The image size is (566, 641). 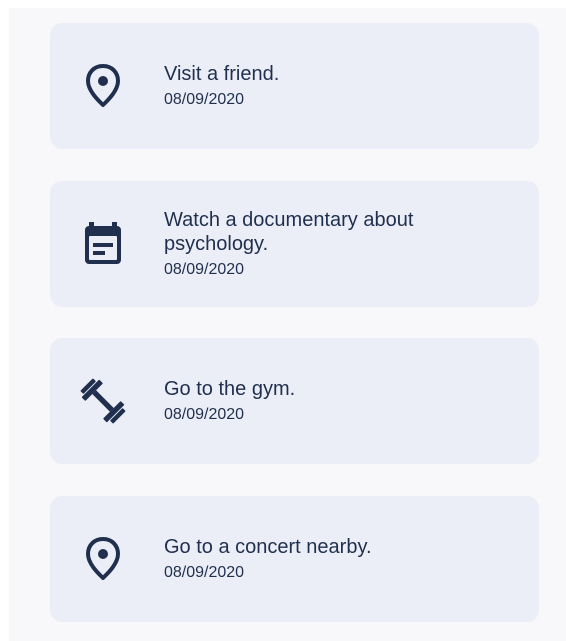 What do you see at coordinates (222, 74) in the screenshot?
I see `task-title: Visit a friend.` at bounding box center [222, 74].